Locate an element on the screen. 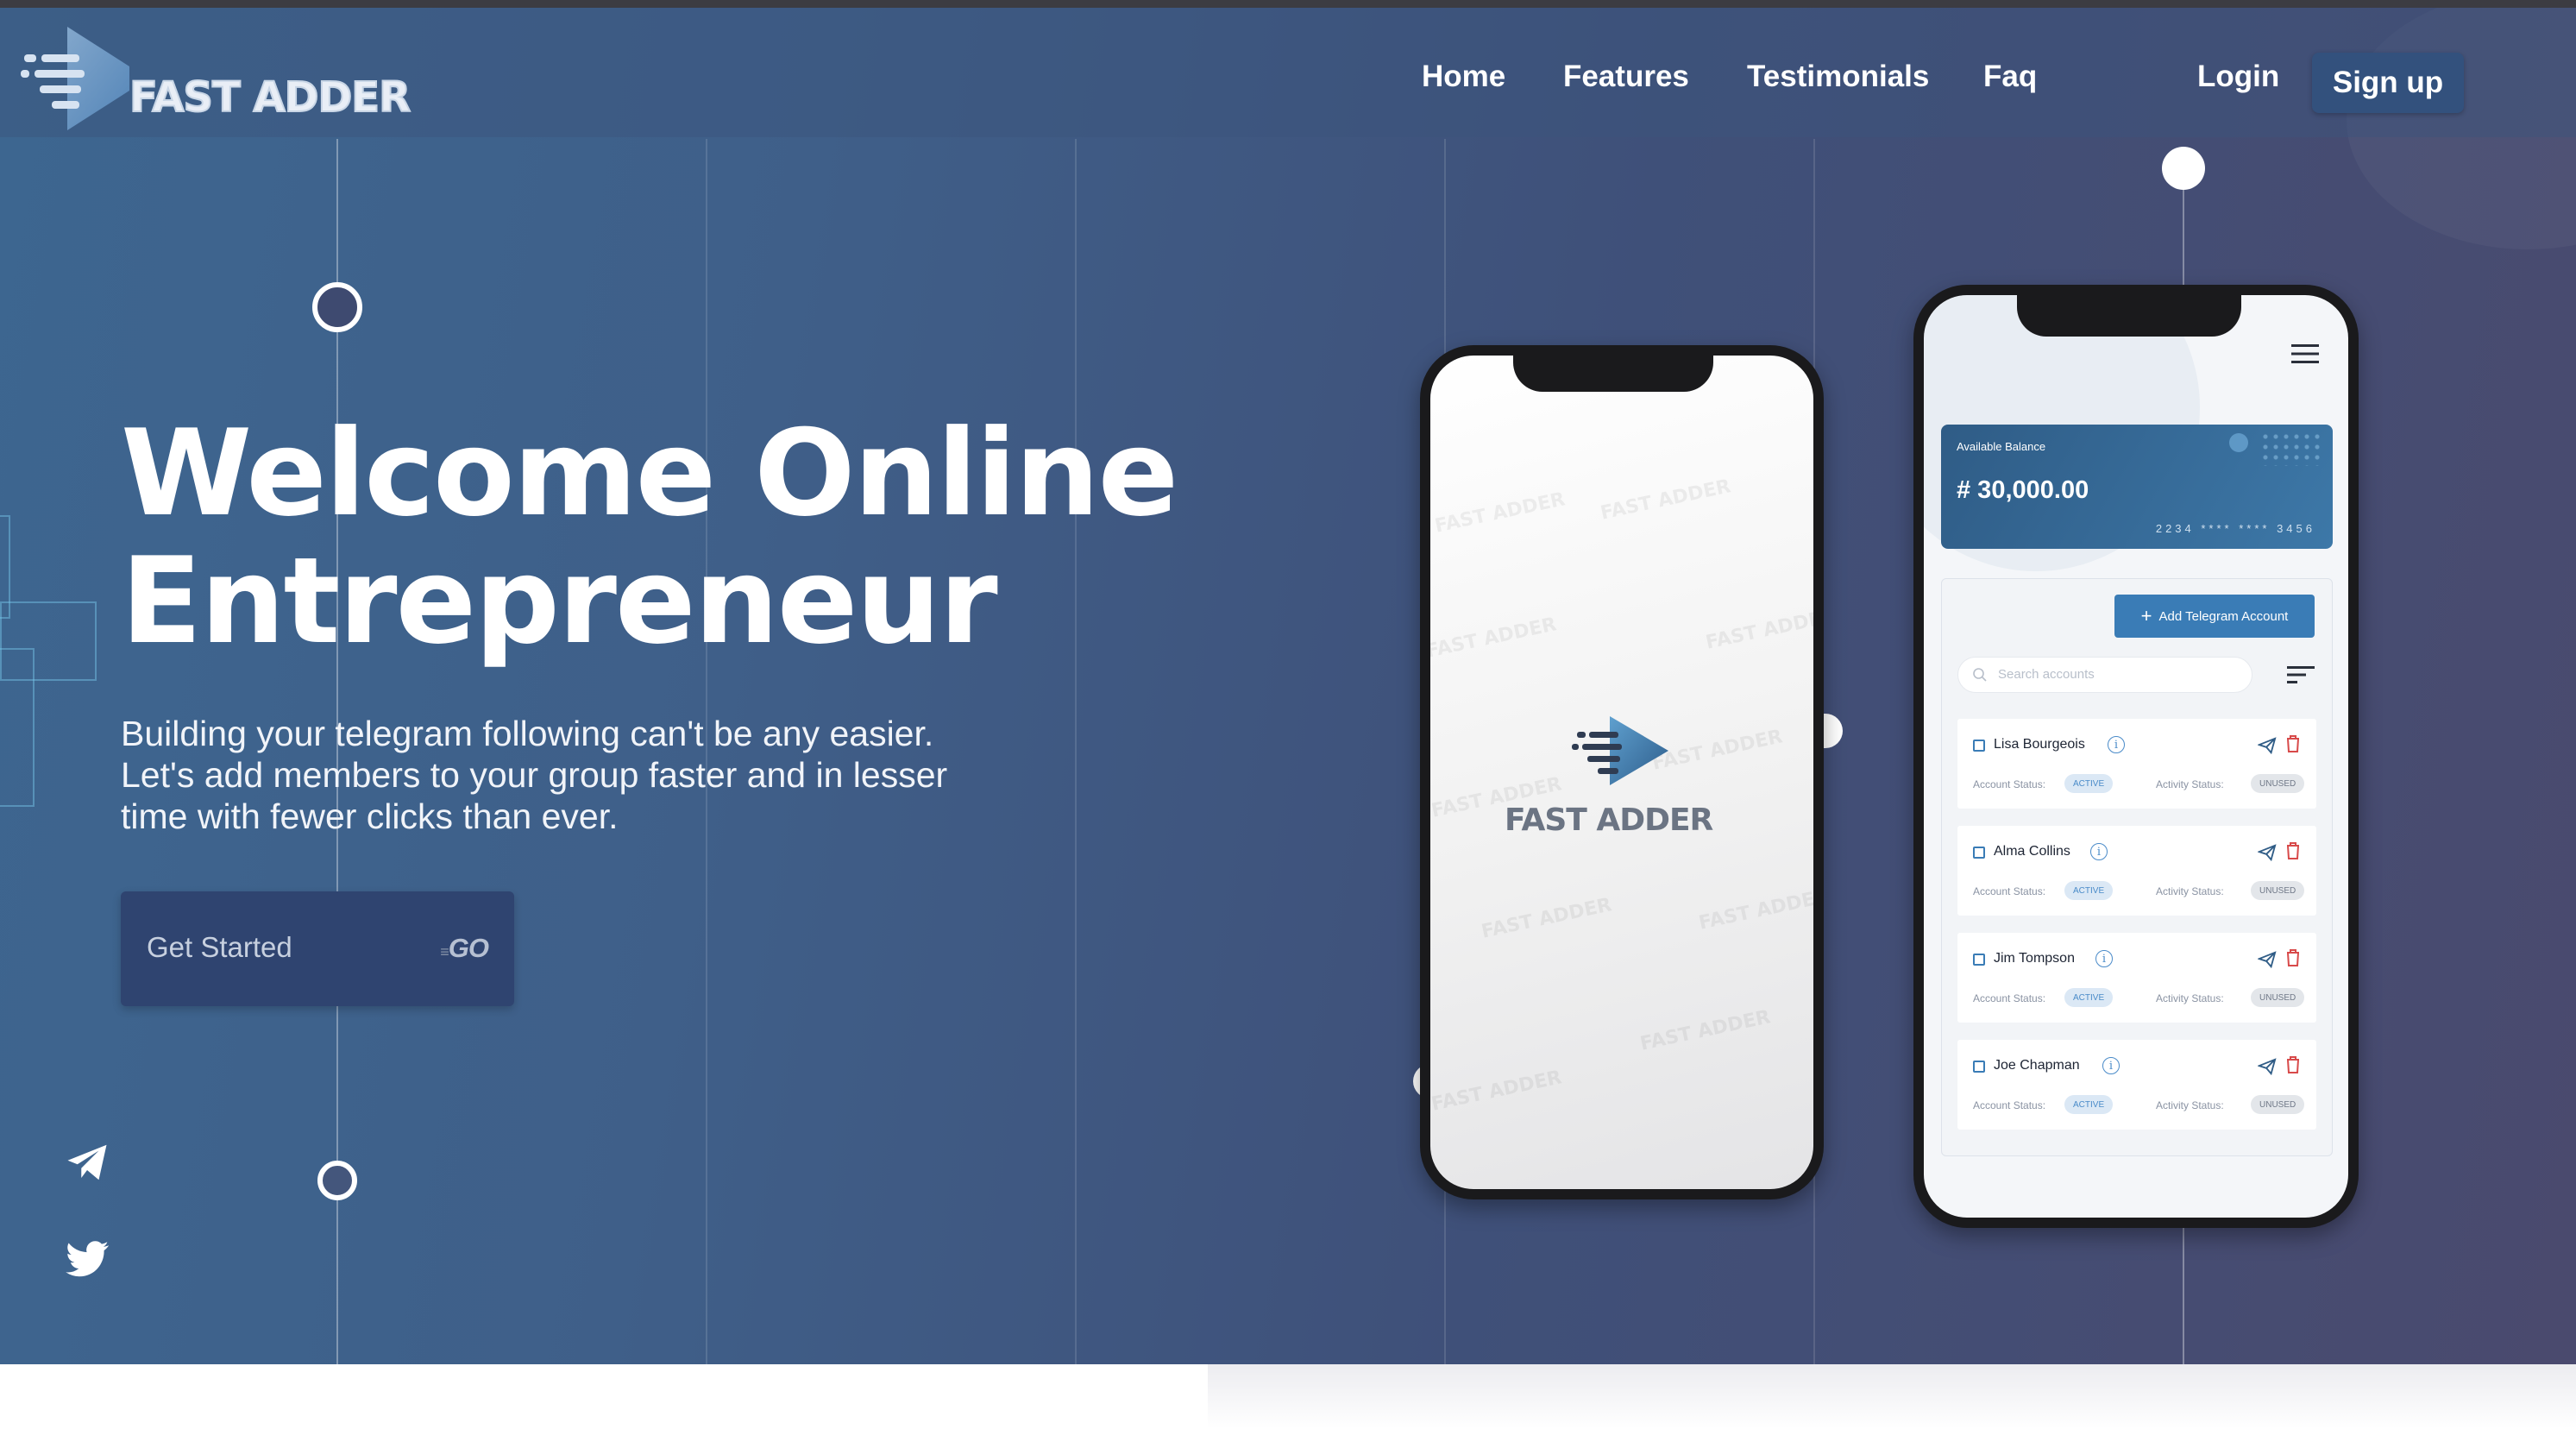 The height and width of the screenshot is (1429, 2576). account-name: Jim Tompson is located at coordinates (2034, 958).